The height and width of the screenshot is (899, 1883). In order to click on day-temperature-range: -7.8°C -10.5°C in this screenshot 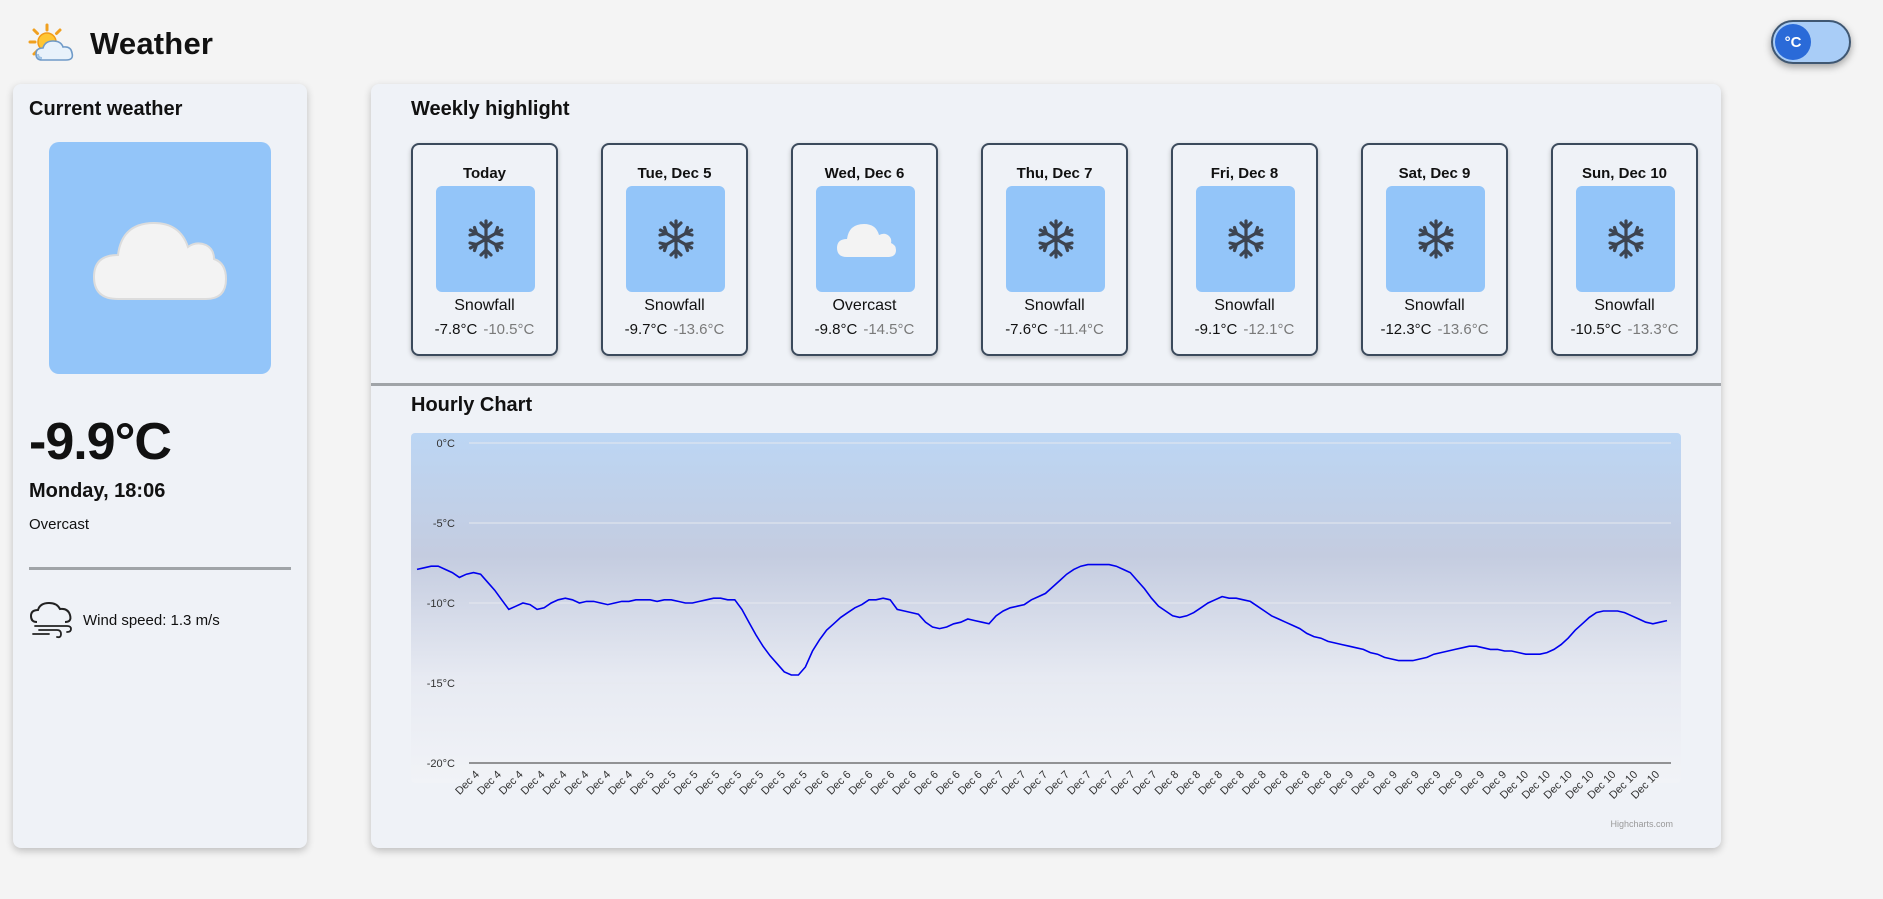, I will do `click(484, 329)`.